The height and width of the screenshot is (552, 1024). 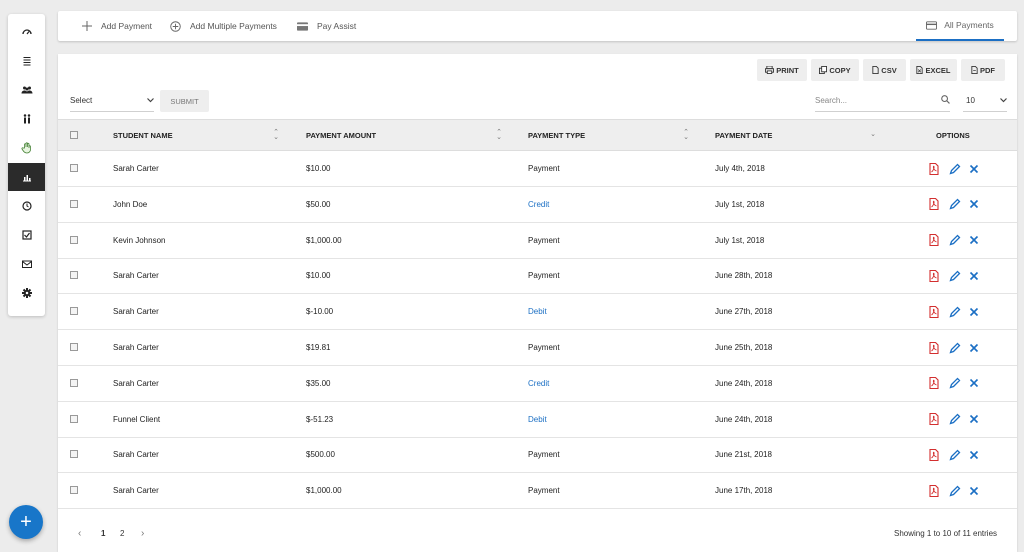 What do you see at coordinates (26, 177) in the screenshot?
I see `sidebar-item-reports` at bounding box center [26, 177].